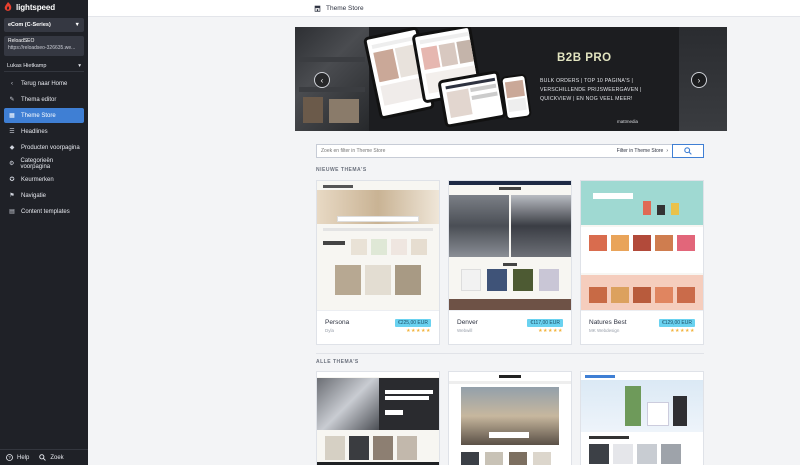  What do you see at coordinates (8, 6) in the screenshot?
I see `lightspeed-flame-icon` at bounding box center [8, 6].